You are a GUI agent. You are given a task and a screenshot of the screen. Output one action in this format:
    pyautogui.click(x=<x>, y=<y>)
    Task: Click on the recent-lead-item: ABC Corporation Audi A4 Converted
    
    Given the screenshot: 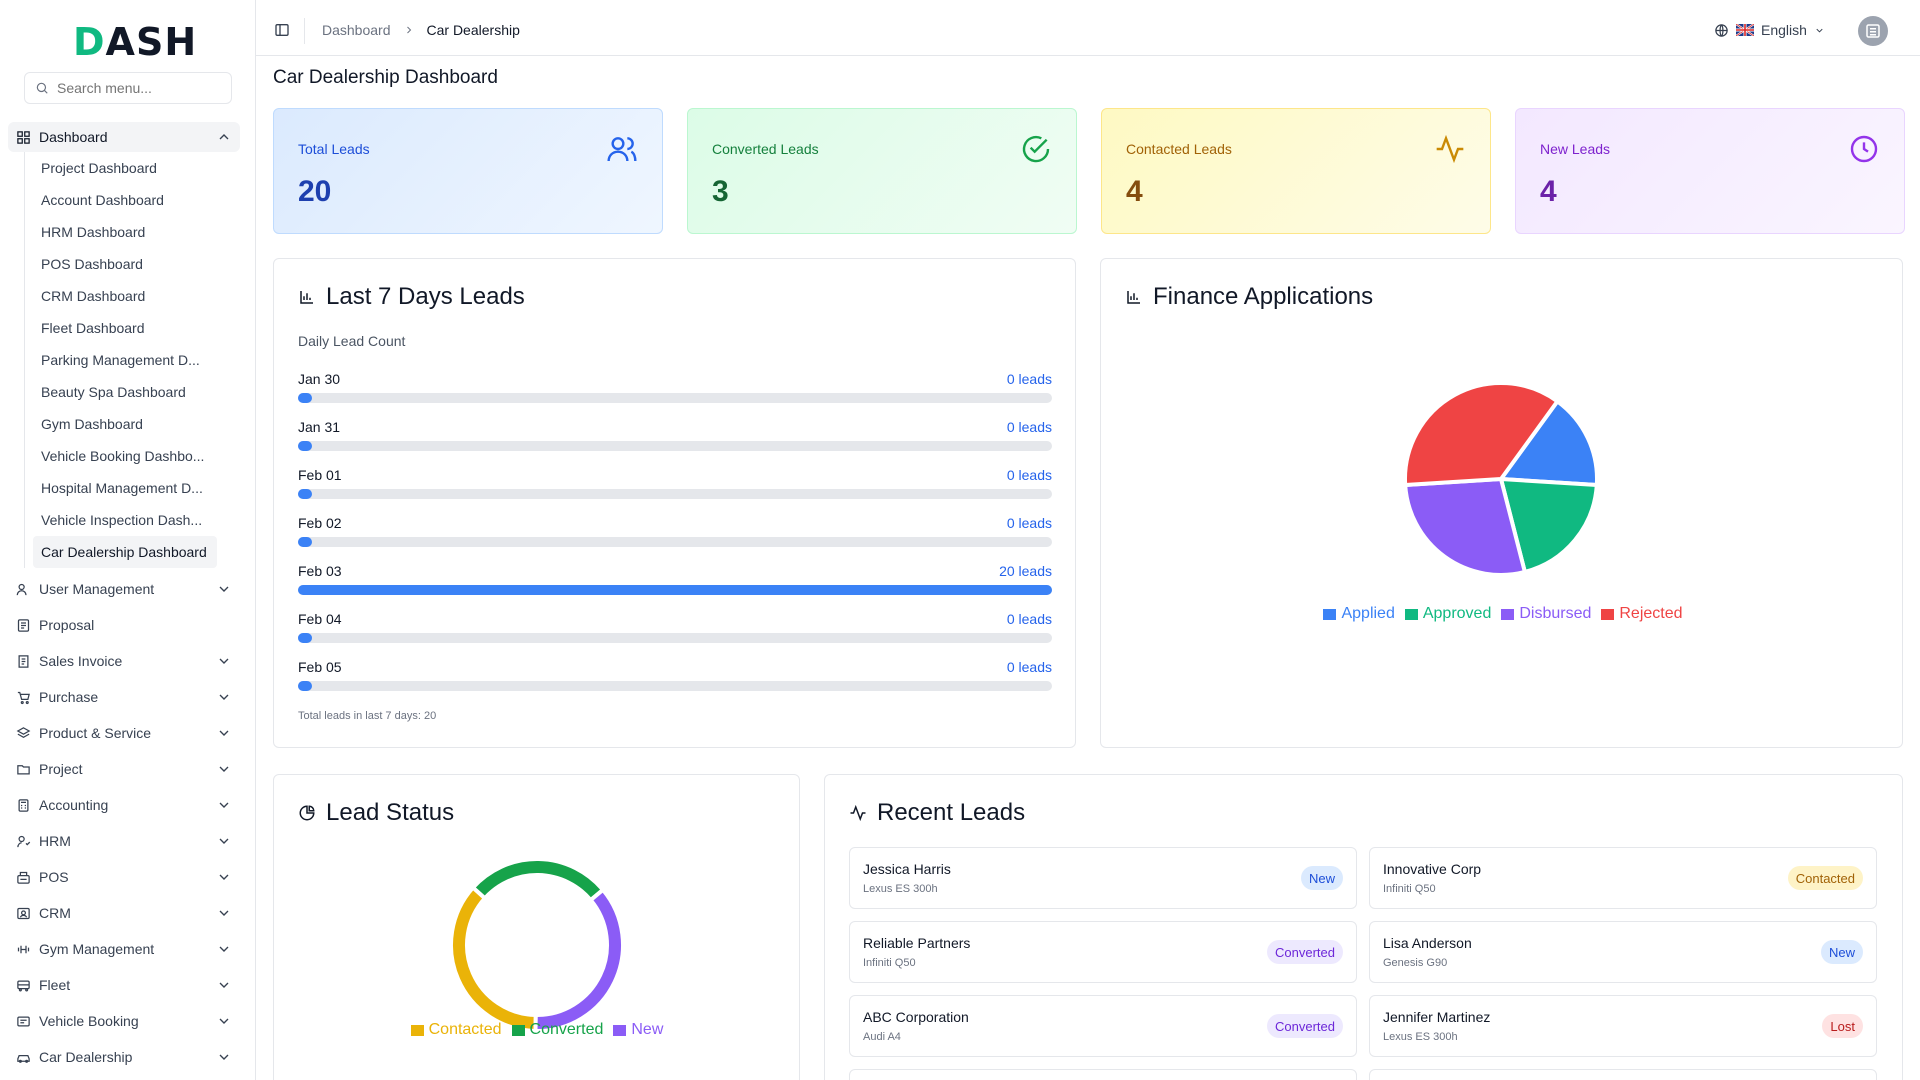 What is the action you would take?
    pyautogui.click(x=1103, y=1026)
    